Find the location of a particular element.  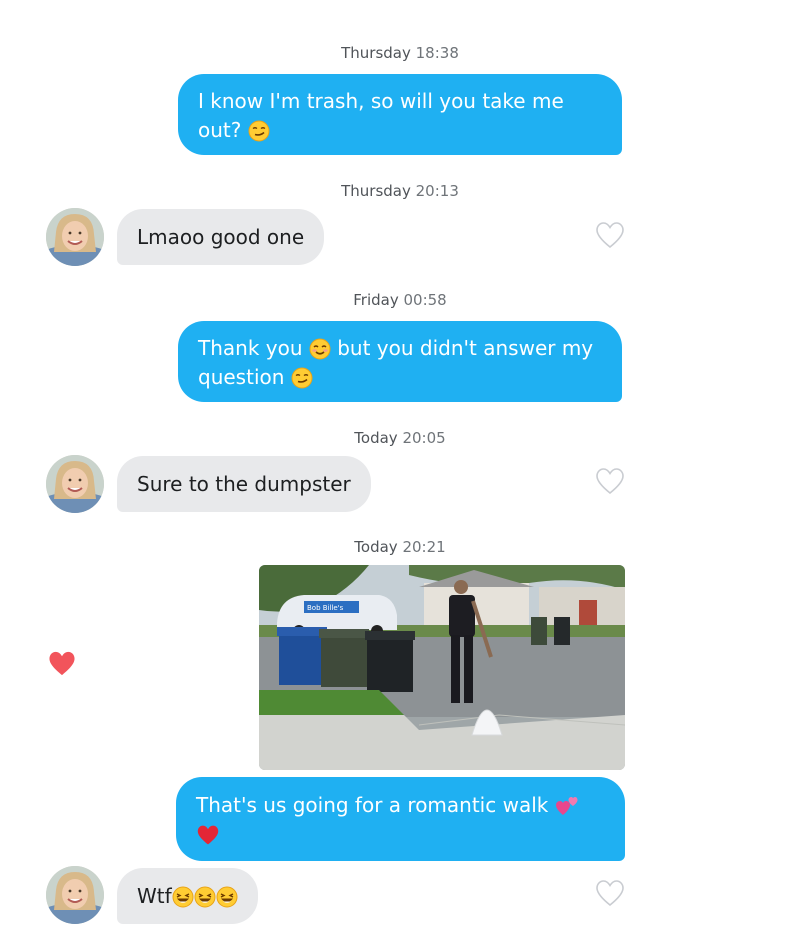

two-hearts-icon is located at coordinates (566, 806).